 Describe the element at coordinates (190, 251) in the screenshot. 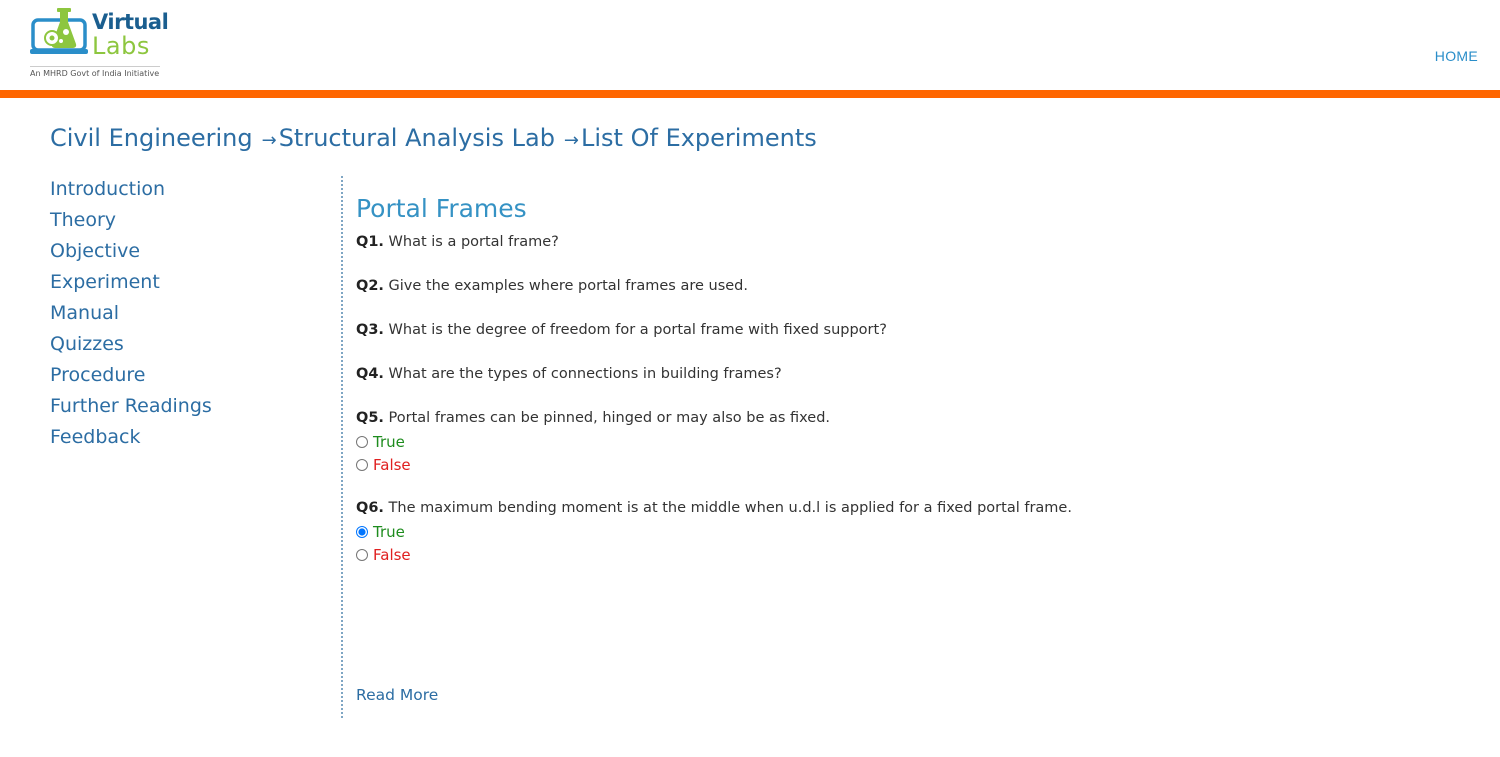

I see `sidebar-item-objective: Objective` at that location.